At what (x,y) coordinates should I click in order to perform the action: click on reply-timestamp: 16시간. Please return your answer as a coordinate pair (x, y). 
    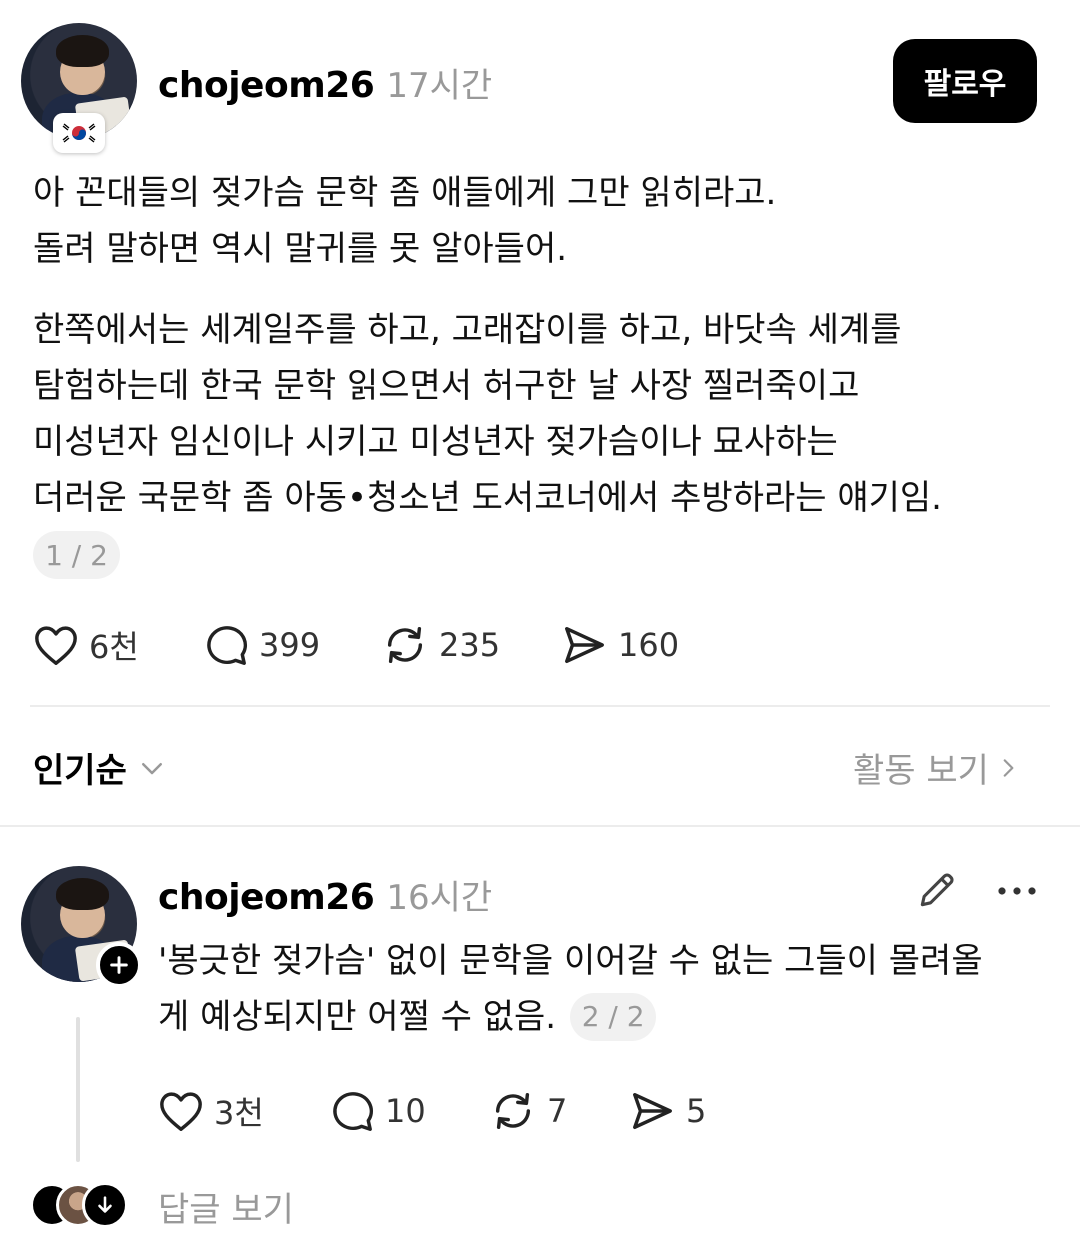
    Looking at the image, I should click on (439, 898).